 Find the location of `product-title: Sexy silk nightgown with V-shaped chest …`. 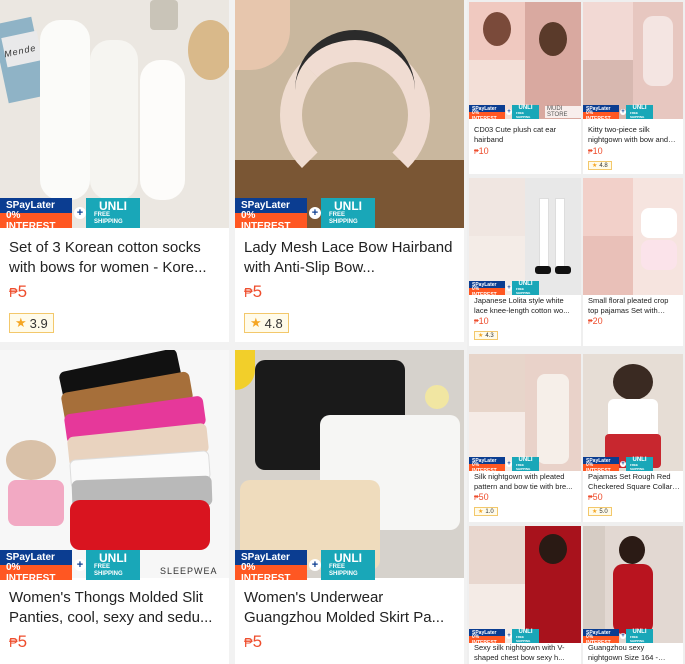

product-title: Sexy silk nightgown with V-shaped chest … is located at coordinates (525, 653).